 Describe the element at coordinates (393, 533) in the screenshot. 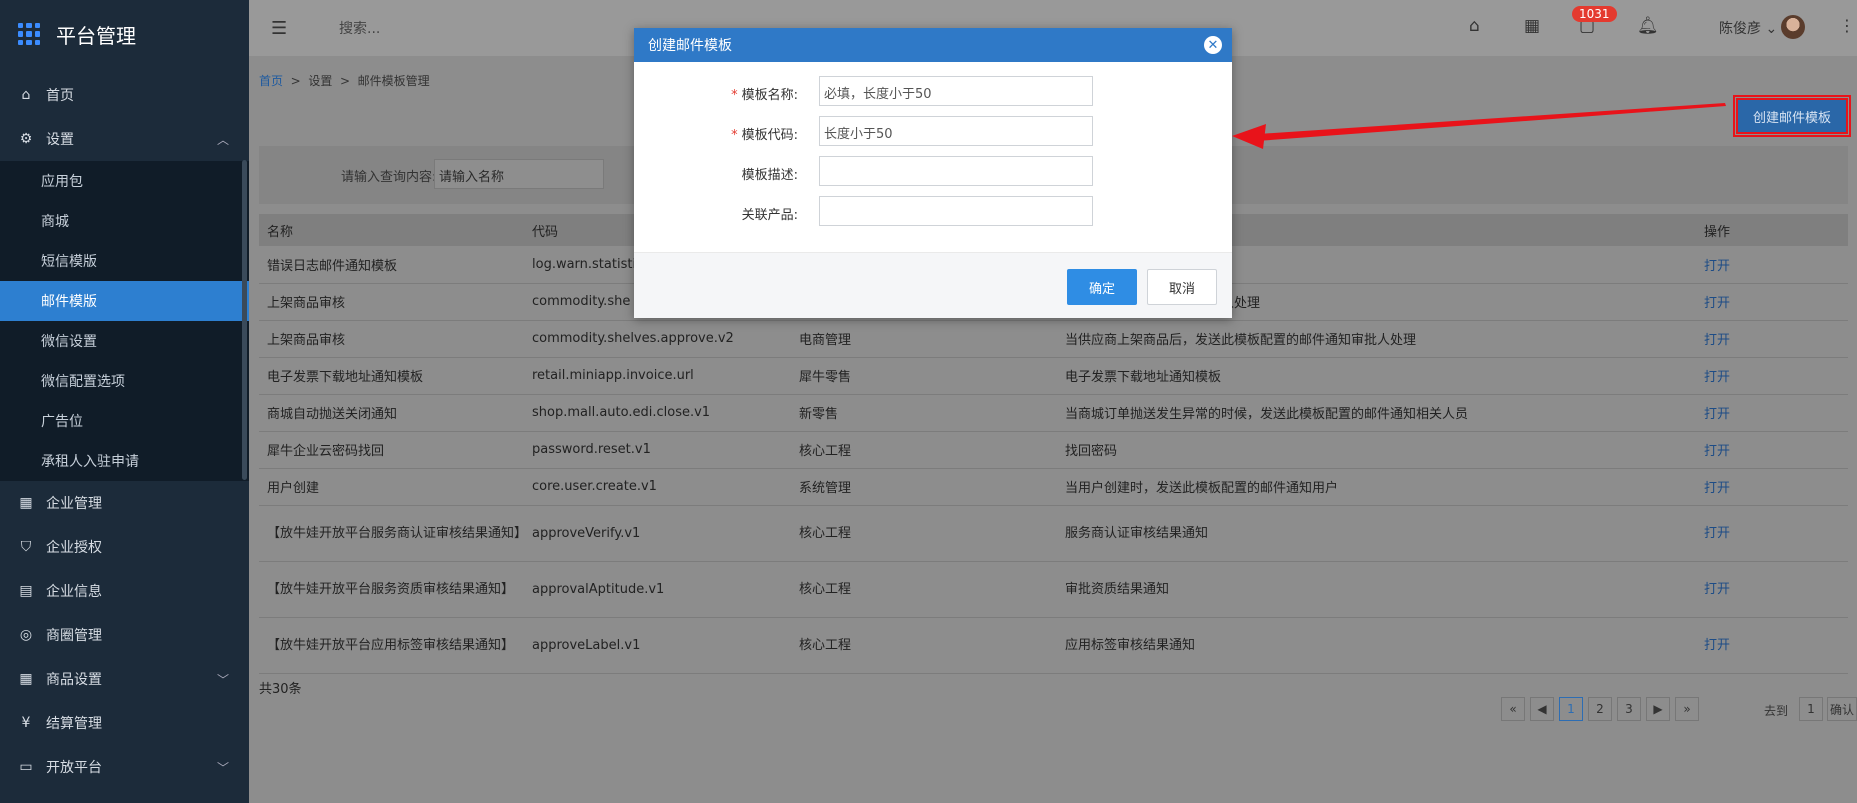

I see `cell-name: 【放牛娃开放平台服务商认证审核结果通知】` at that location.